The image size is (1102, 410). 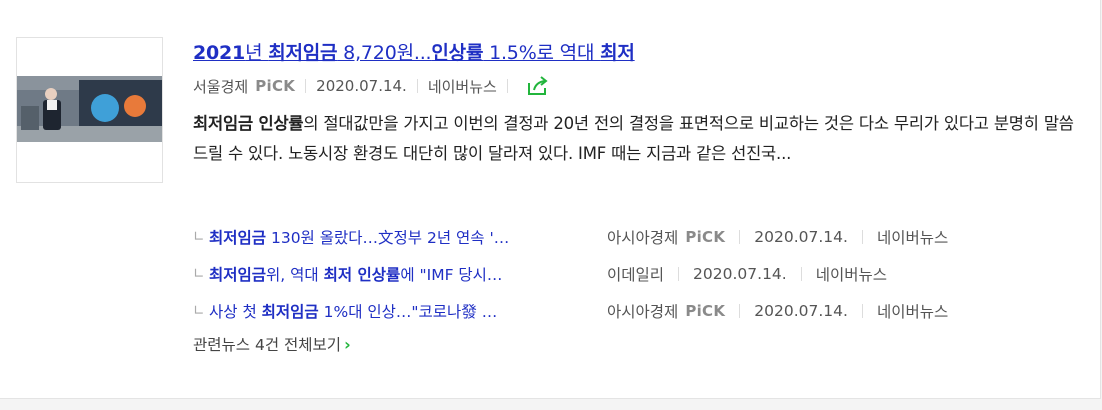 I want to click on share-icon, so click(x=538, y=86).